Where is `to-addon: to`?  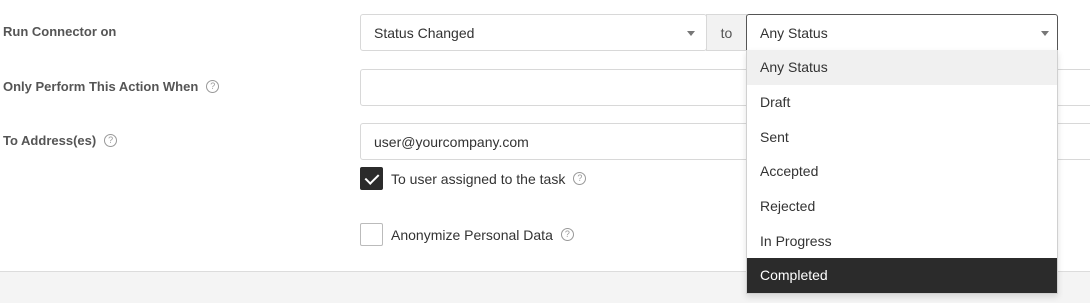
to-addon: to is located at coordinates (726, 32).